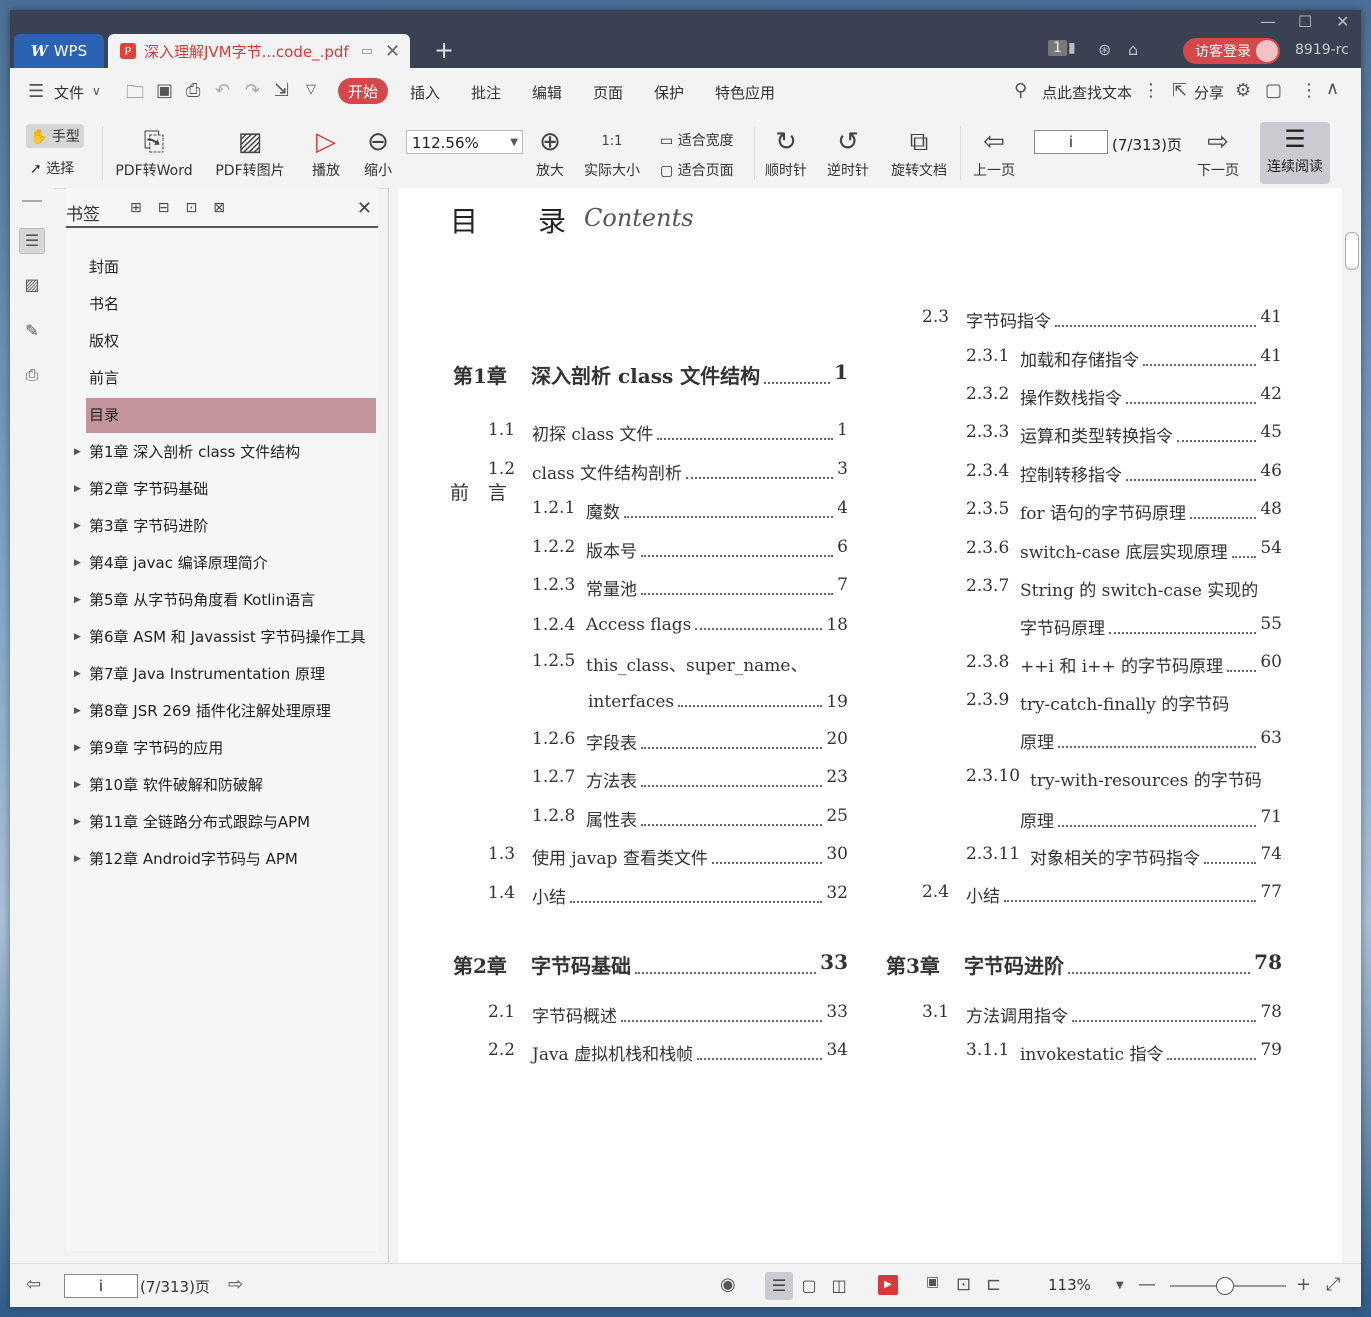  Describe the element at coordinates (839, 1286) in the screenshot. I see `two-page-icon: ◫` at that location.